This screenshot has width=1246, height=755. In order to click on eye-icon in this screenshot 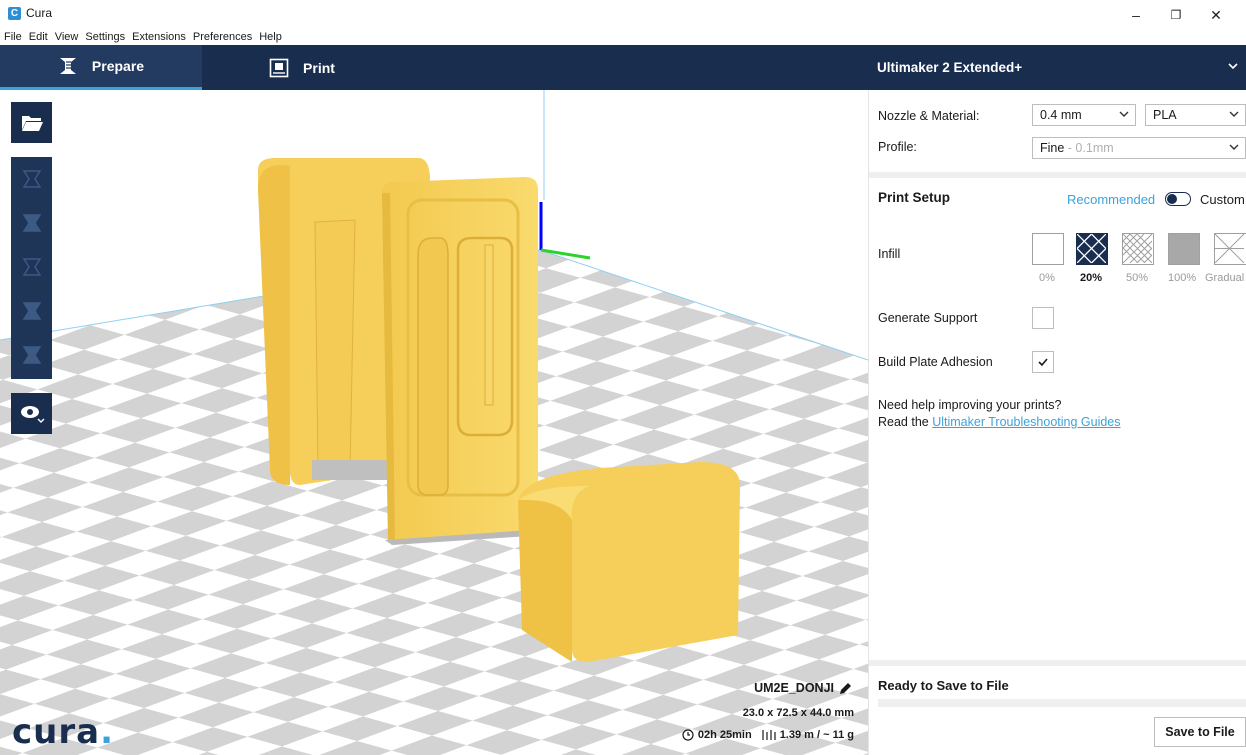, I will do `click(32, 414)`.